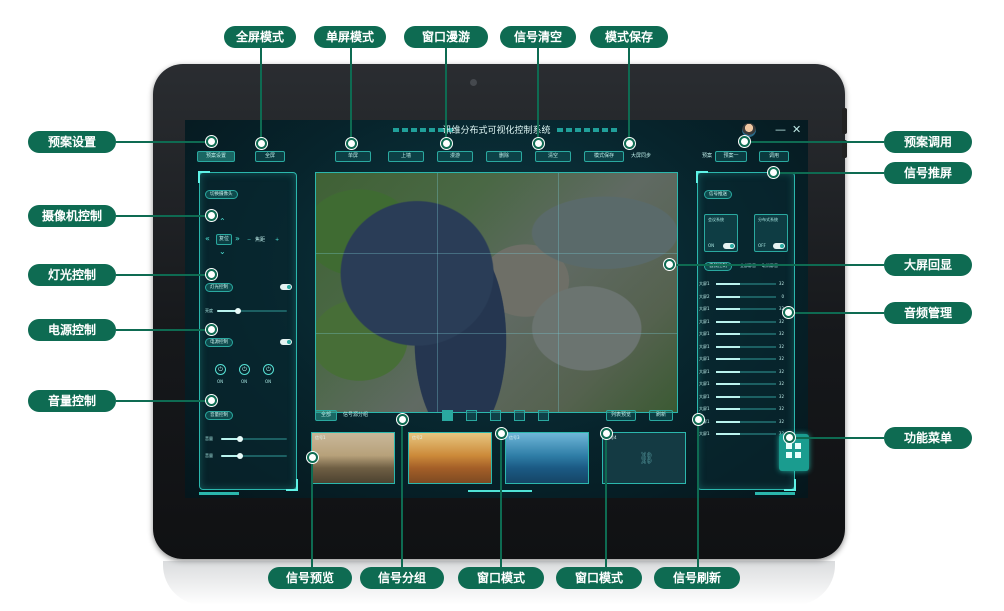 The image size is (1004, 611). I want to click on single-screen-button: 单屏, so click(353, 156).